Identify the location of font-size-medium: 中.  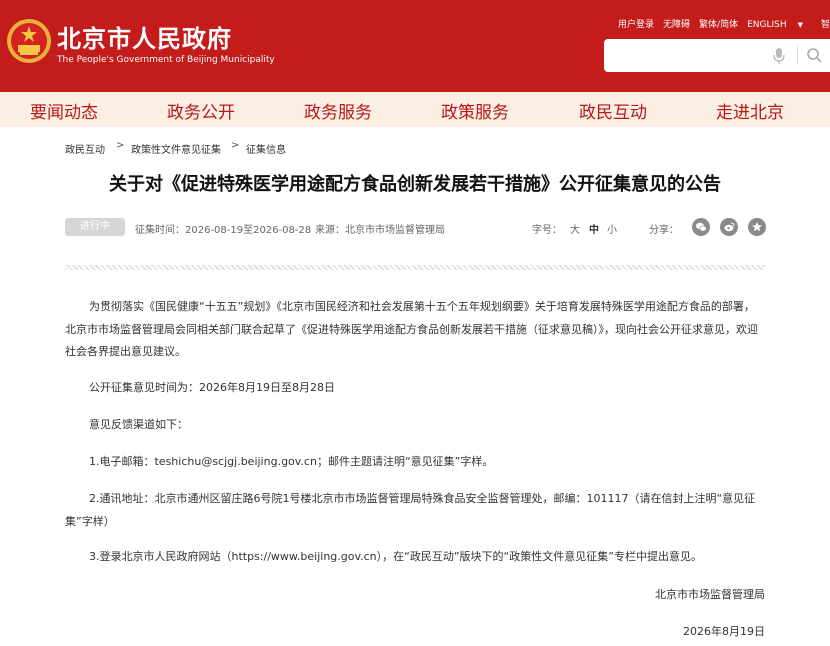
(594, 228).